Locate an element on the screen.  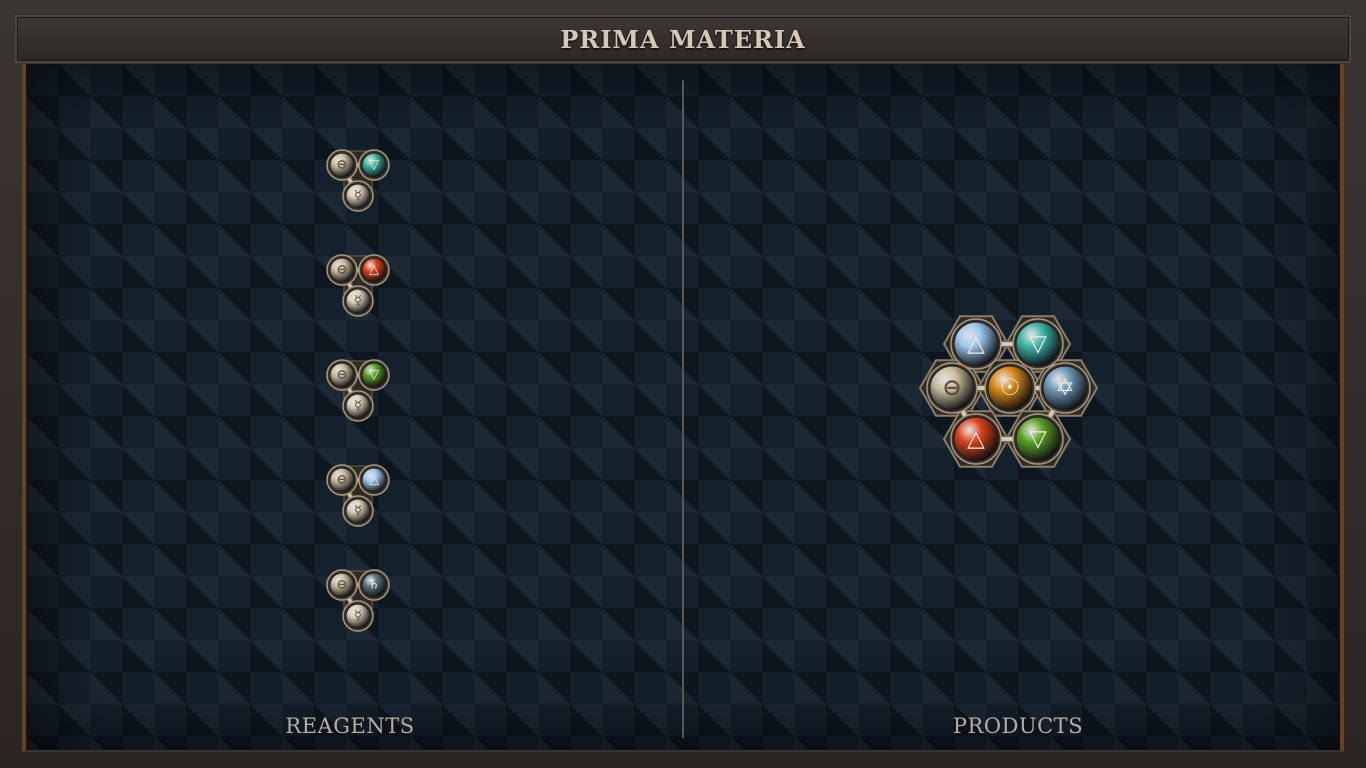
reagent-earth: ⊖ ▽ ☿ is located at coordinates (360, 399).